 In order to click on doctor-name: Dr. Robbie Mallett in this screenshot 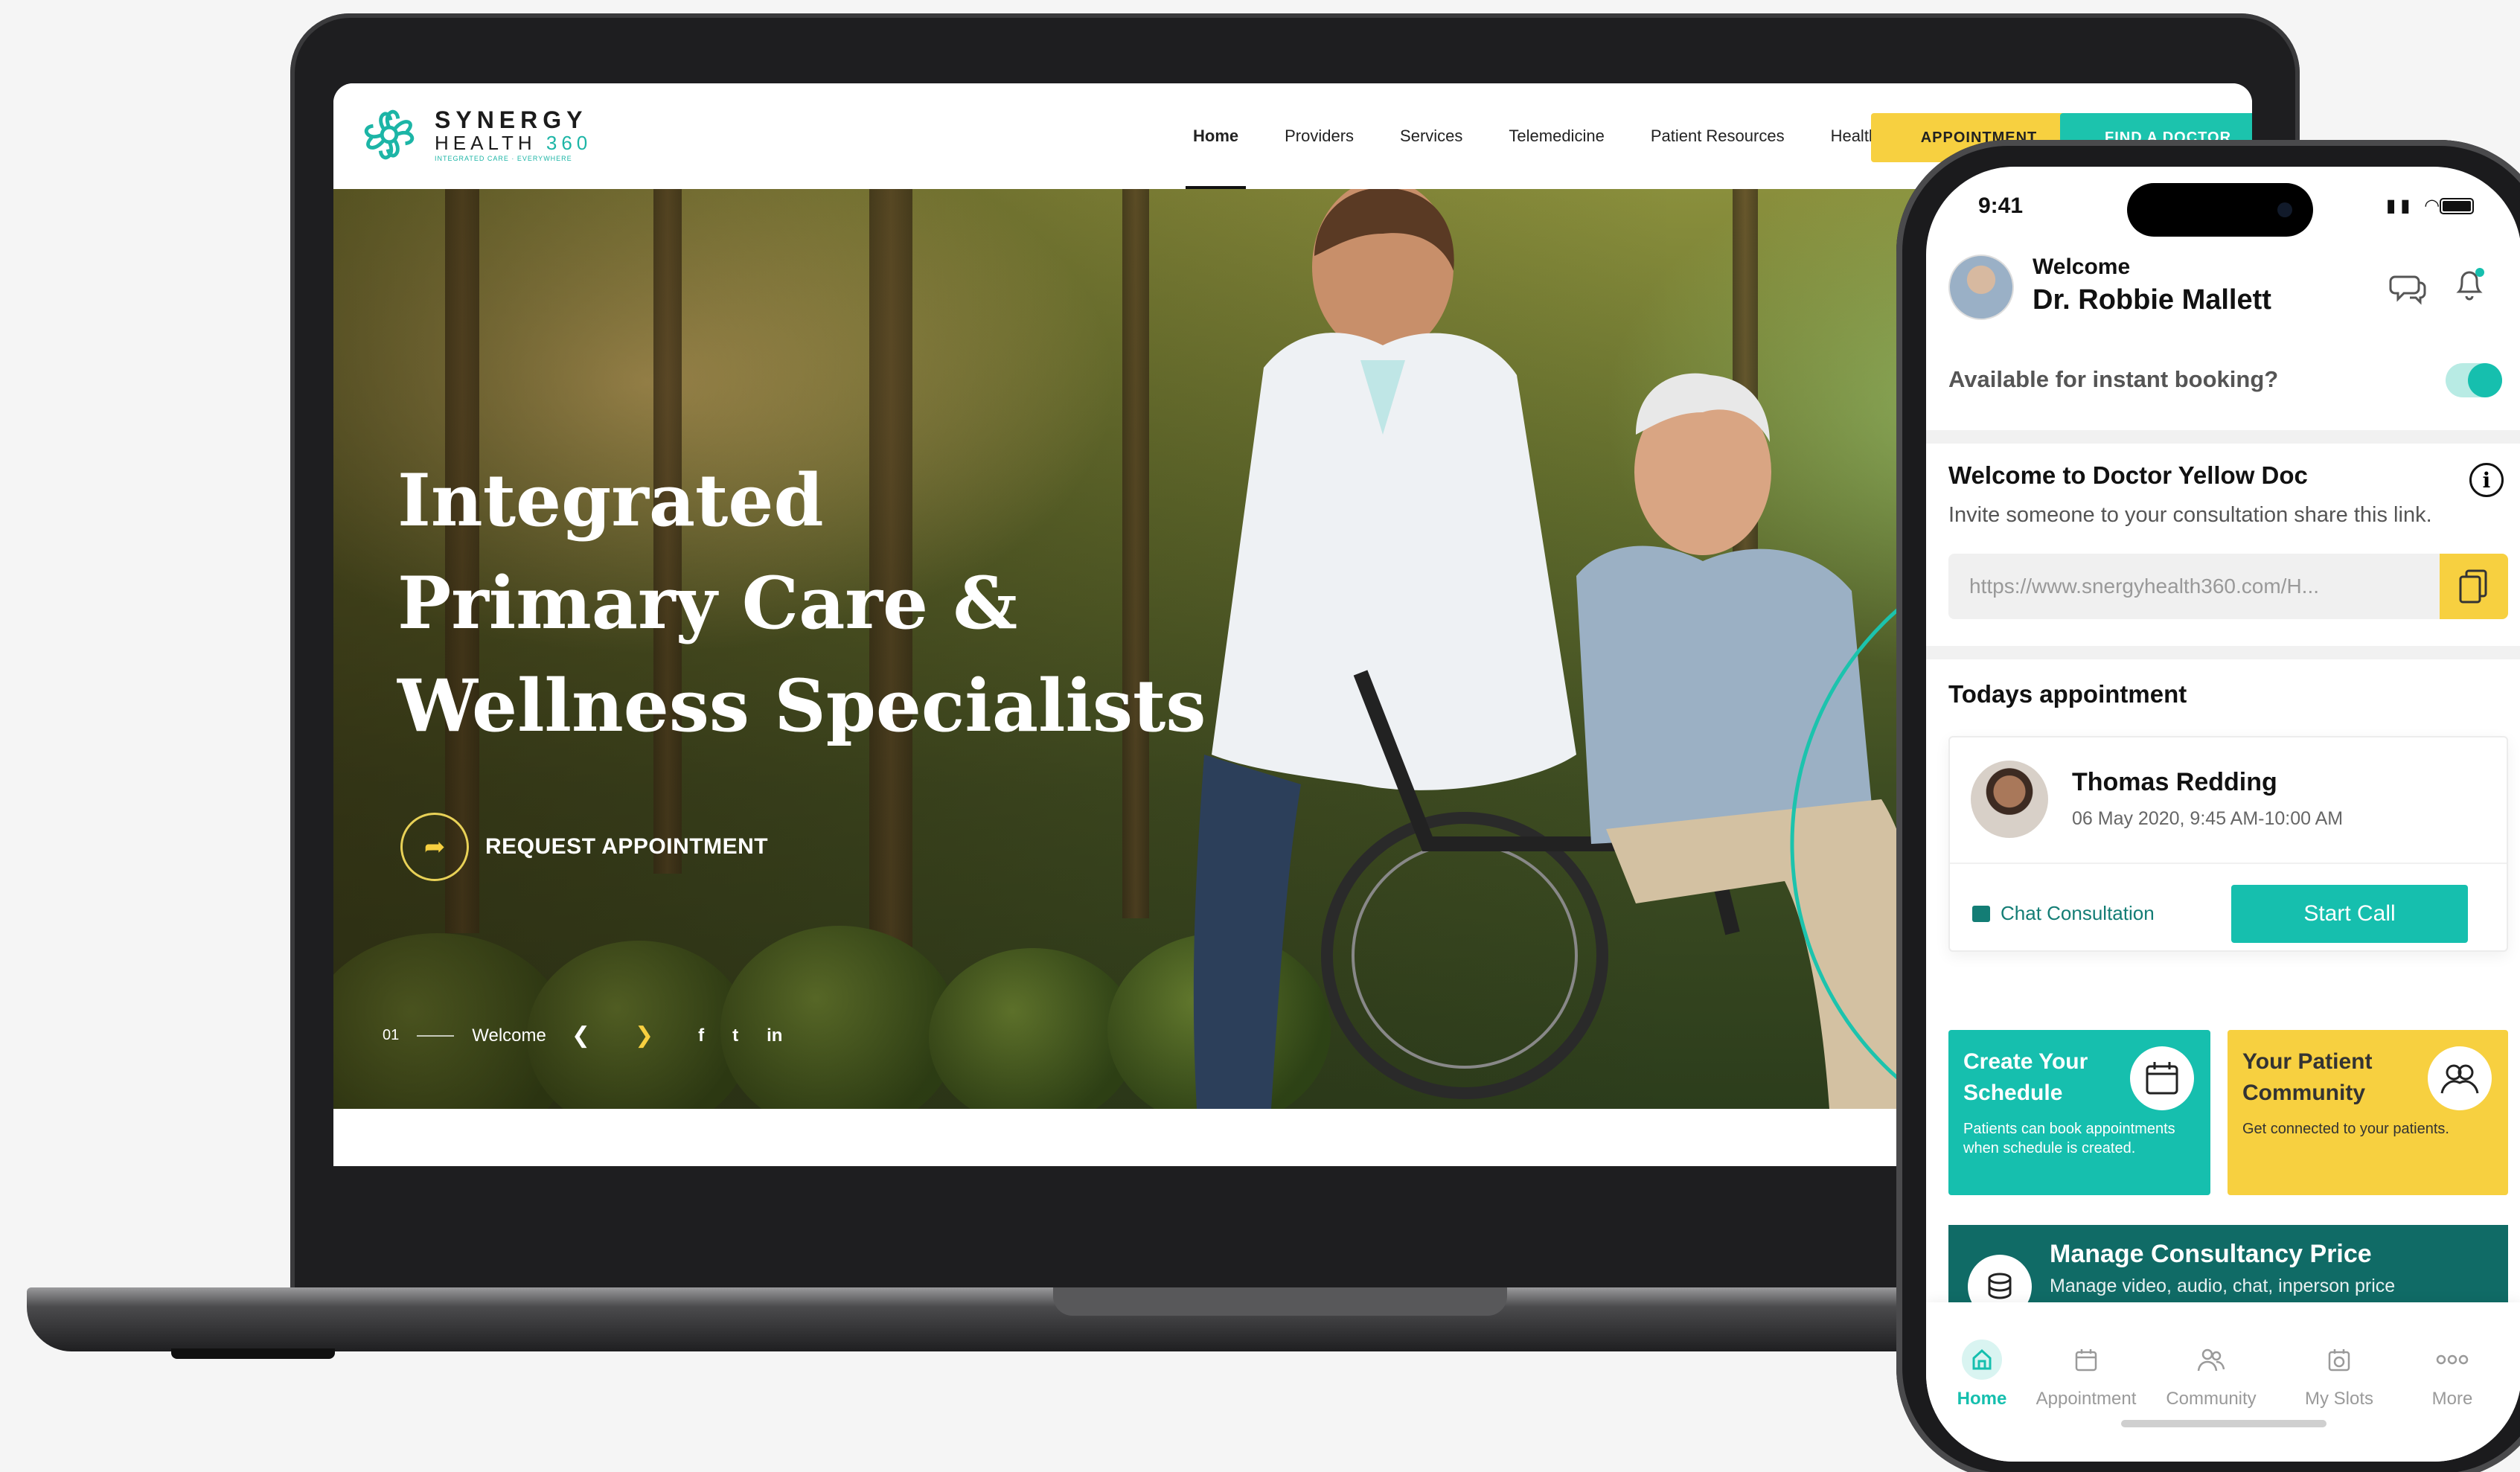, I will do `click(2152, 300)`.